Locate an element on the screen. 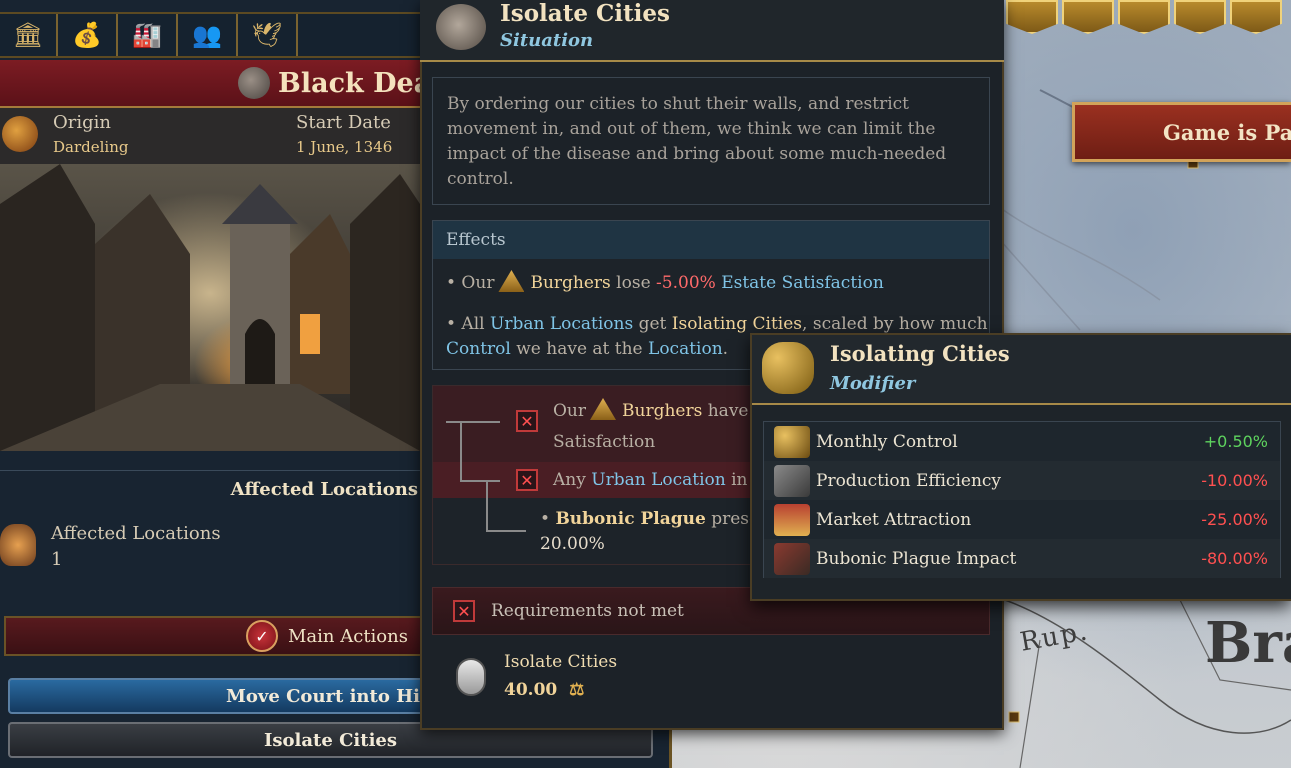 The height and width of the screenshot is (768, 1291). origin-label: Origin is located at coordinates (82, 122).